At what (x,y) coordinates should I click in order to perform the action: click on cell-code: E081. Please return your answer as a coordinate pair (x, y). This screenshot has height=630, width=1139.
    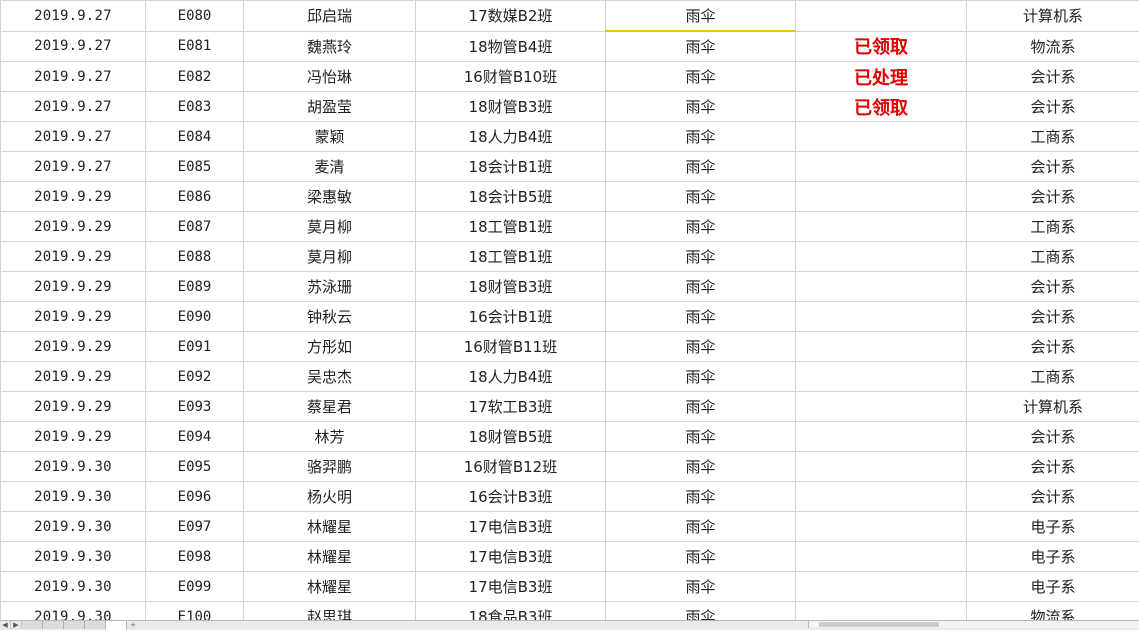
    Looking at the image, I should click on (195, 46).